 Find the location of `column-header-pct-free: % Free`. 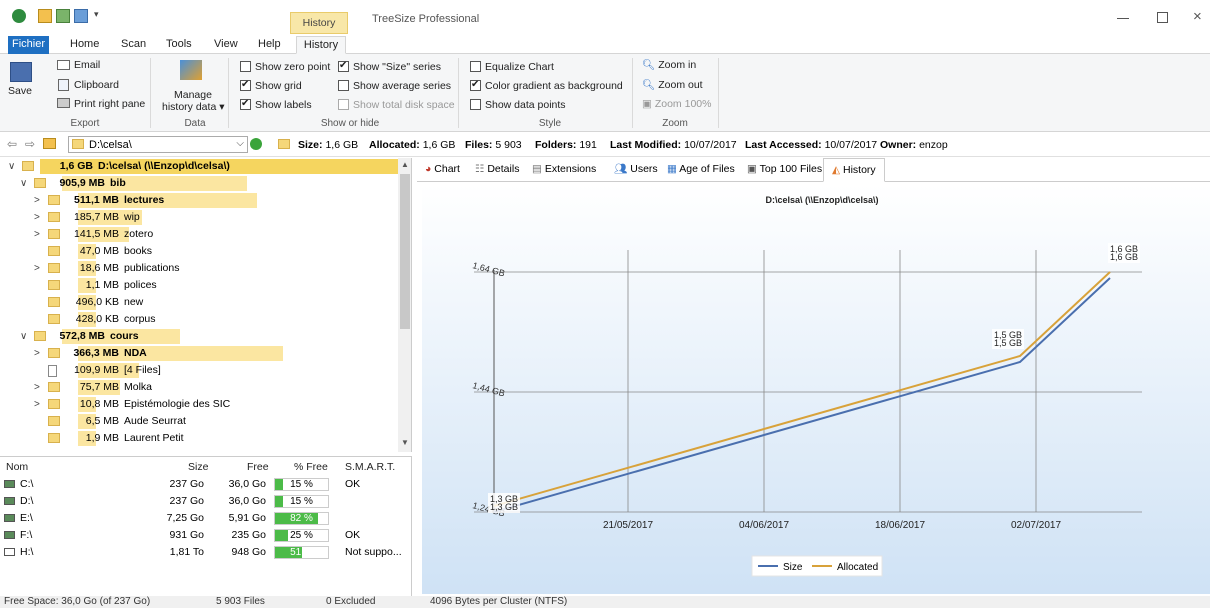

column-header-pct-free: % Free is located at coordinates (311, 467).